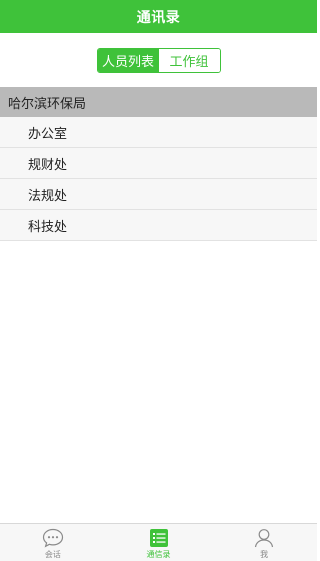 The height and width of the screenshot is (561, 320). Describe the element at coordinates (264, 538) in the screenshot. I see `person-icon` at that location.